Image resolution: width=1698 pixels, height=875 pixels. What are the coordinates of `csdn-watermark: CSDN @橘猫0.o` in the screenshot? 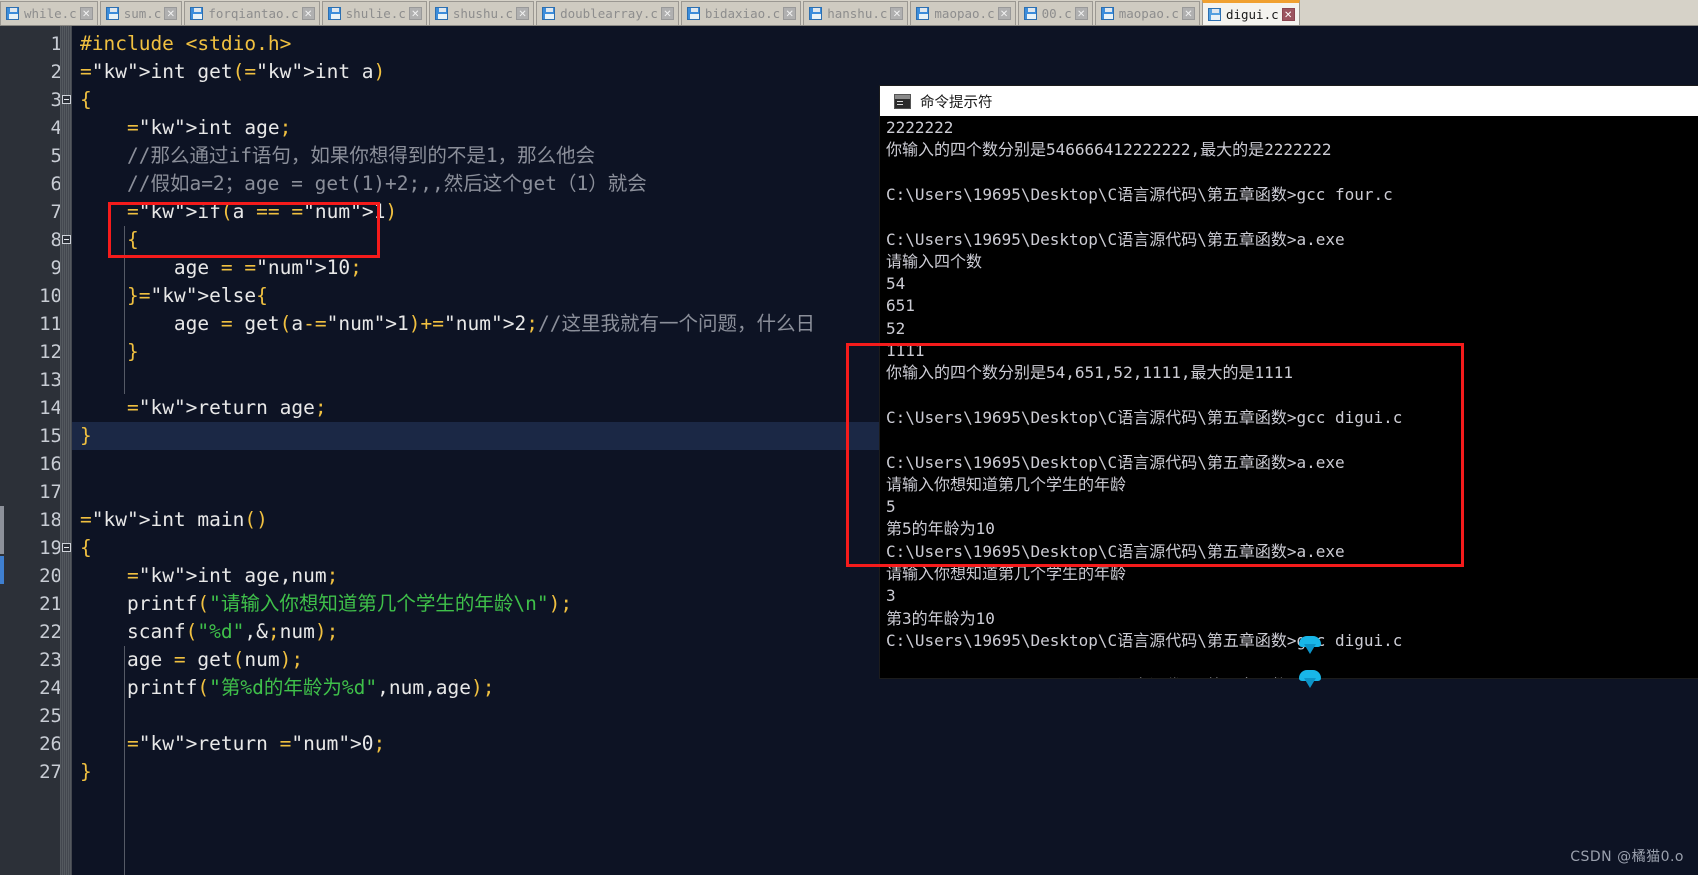 It's located at (1627, 857).